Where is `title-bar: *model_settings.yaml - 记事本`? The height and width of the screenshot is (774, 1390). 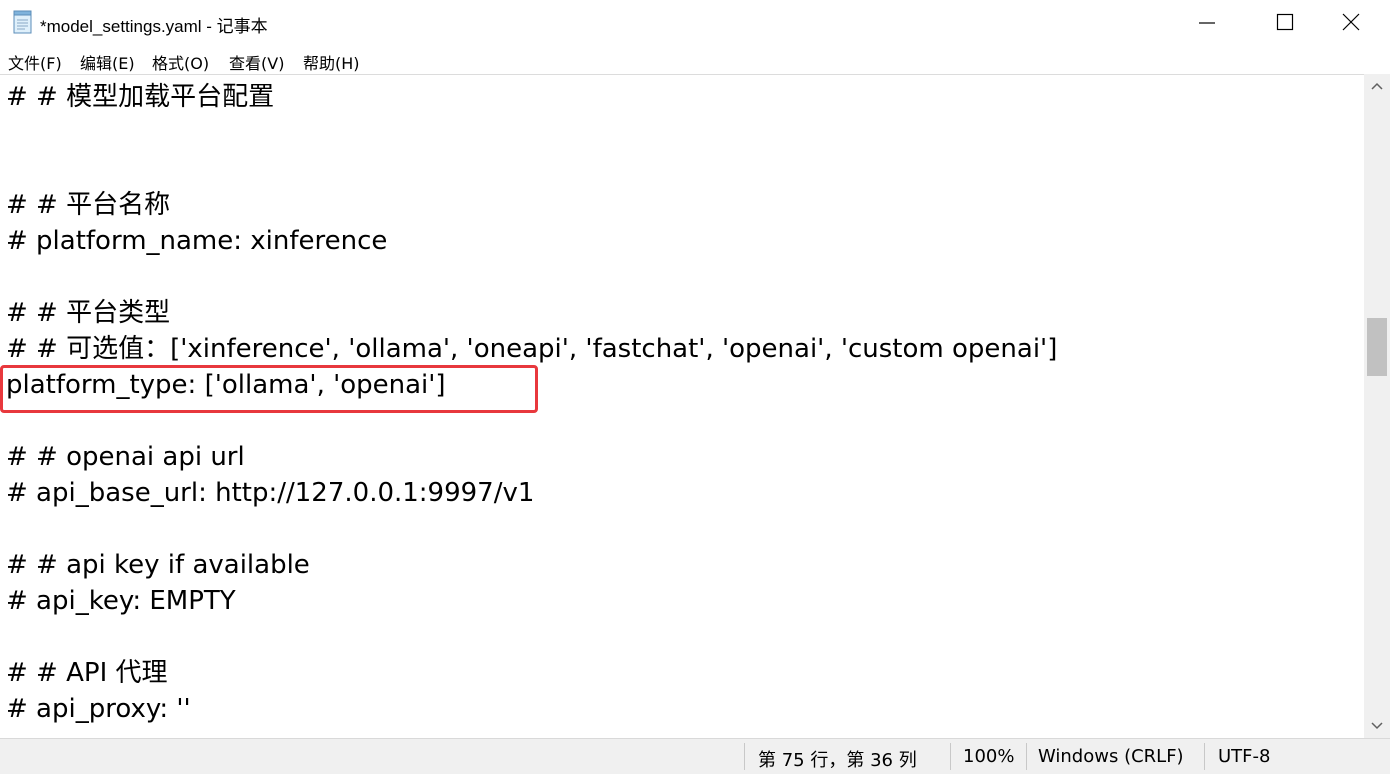
title-bar: *model_settings.yaml - 记事本 is located at coordinates (695, 22).